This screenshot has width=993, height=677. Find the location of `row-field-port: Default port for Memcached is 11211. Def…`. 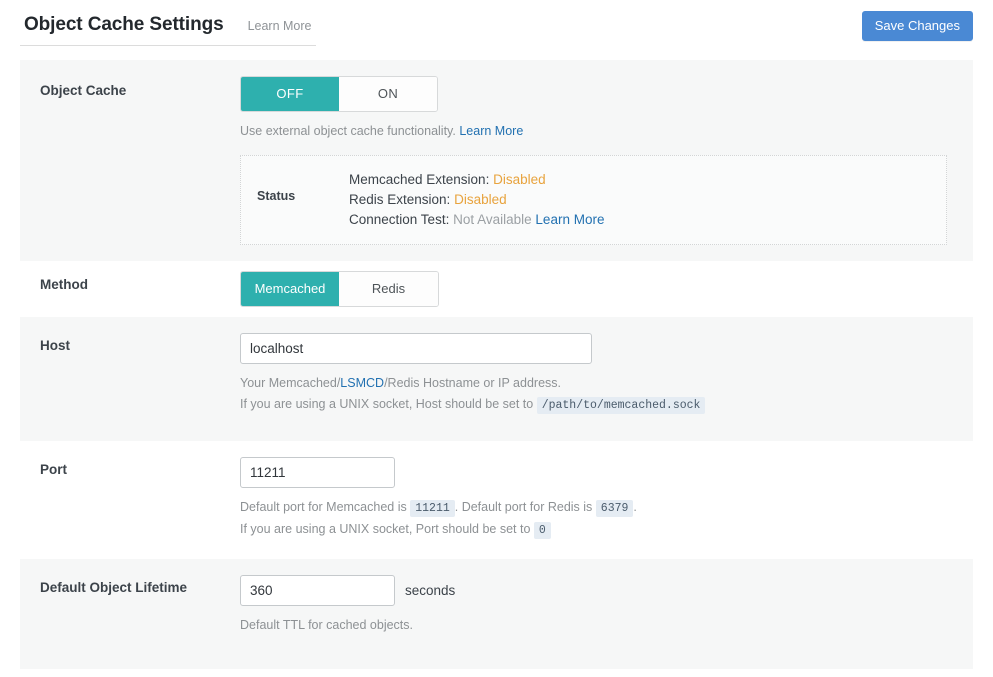

row-field-port: Default port for Memcached is 11211. Def… is located at coordinates (606, 499).